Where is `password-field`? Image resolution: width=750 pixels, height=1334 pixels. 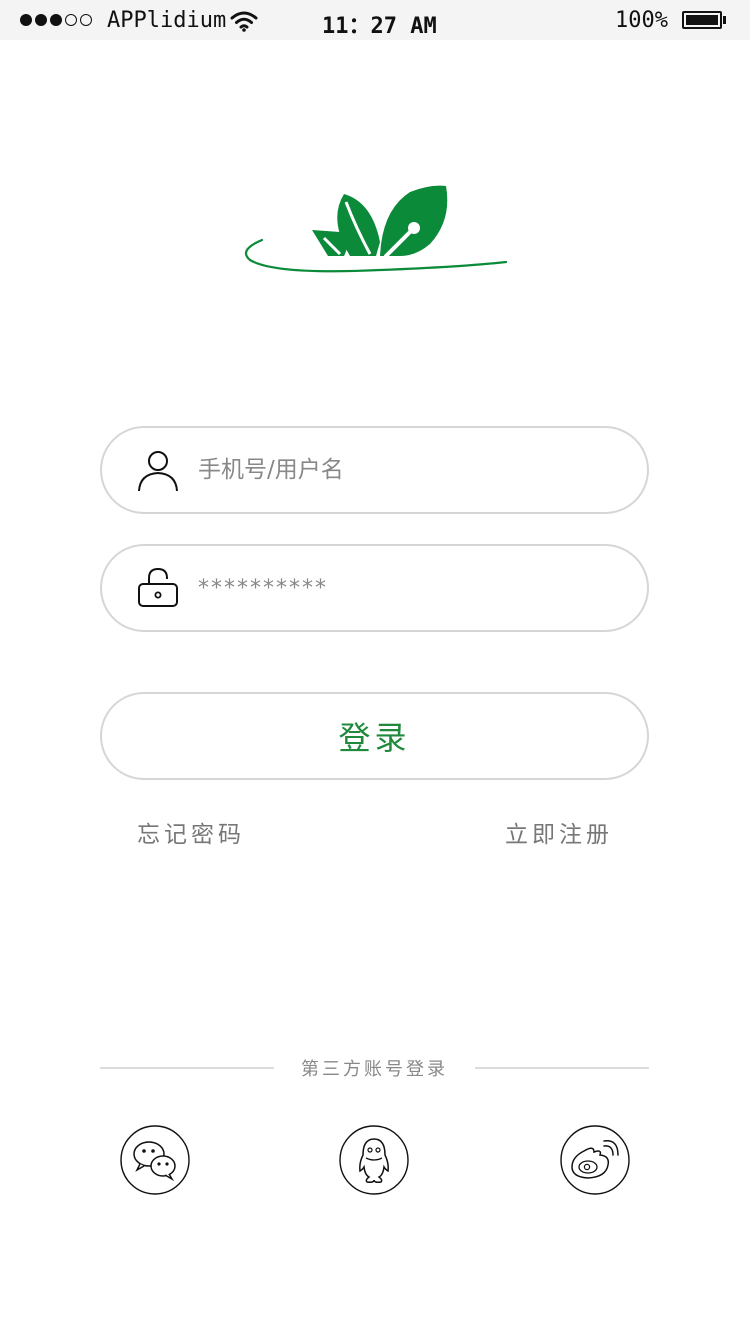
password-field is located at coordinates (374, 588).